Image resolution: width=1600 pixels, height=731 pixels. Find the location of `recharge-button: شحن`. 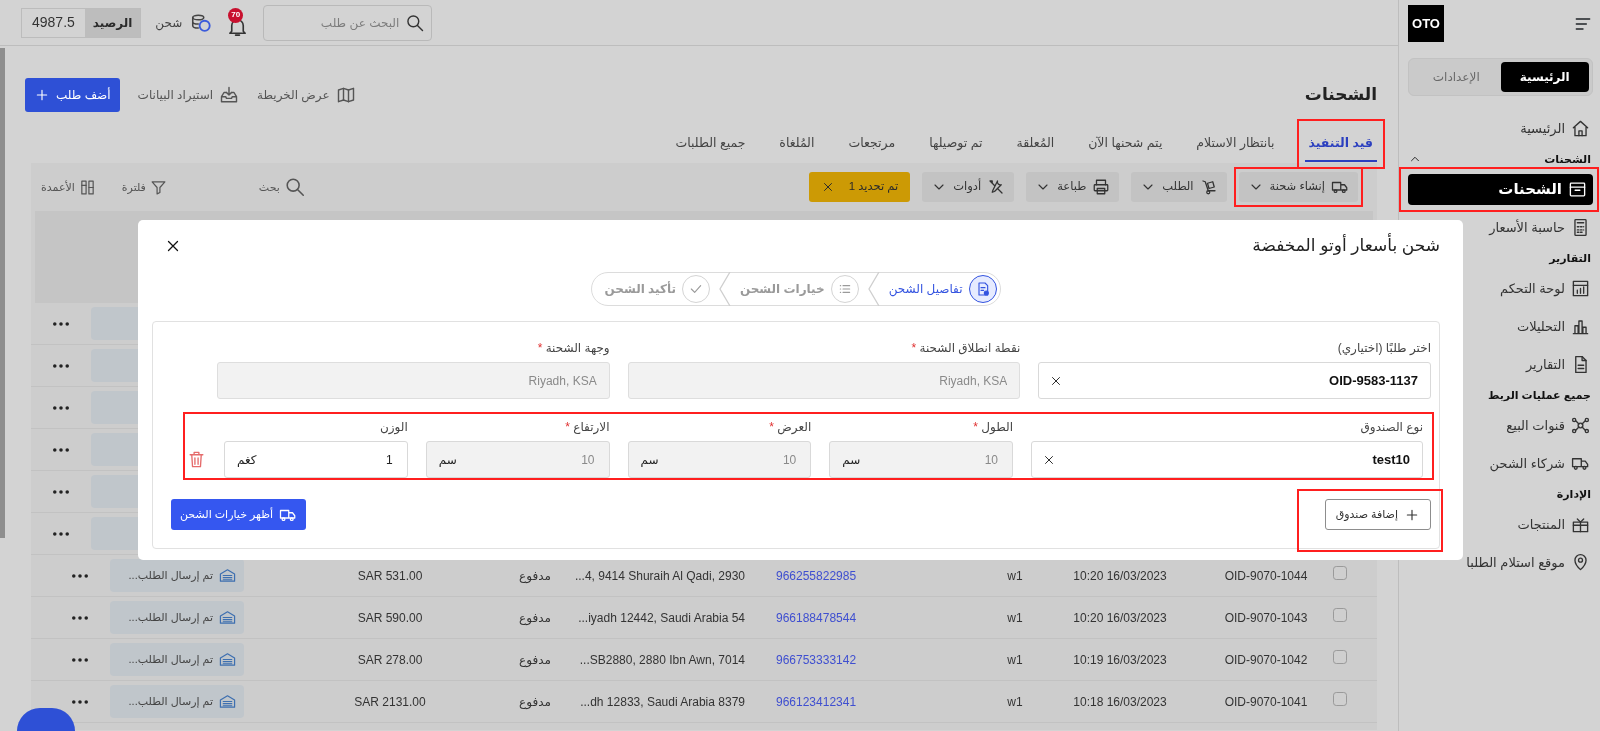

recharge-button: شحن is located at coordinates (184, 22).